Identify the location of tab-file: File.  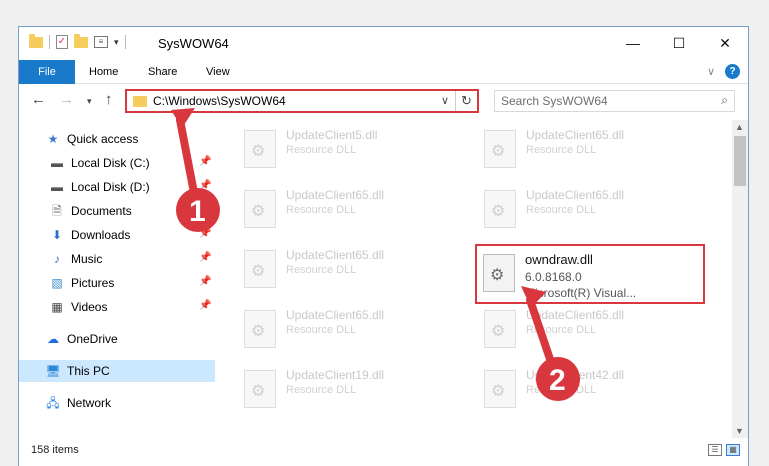
(47, 72).